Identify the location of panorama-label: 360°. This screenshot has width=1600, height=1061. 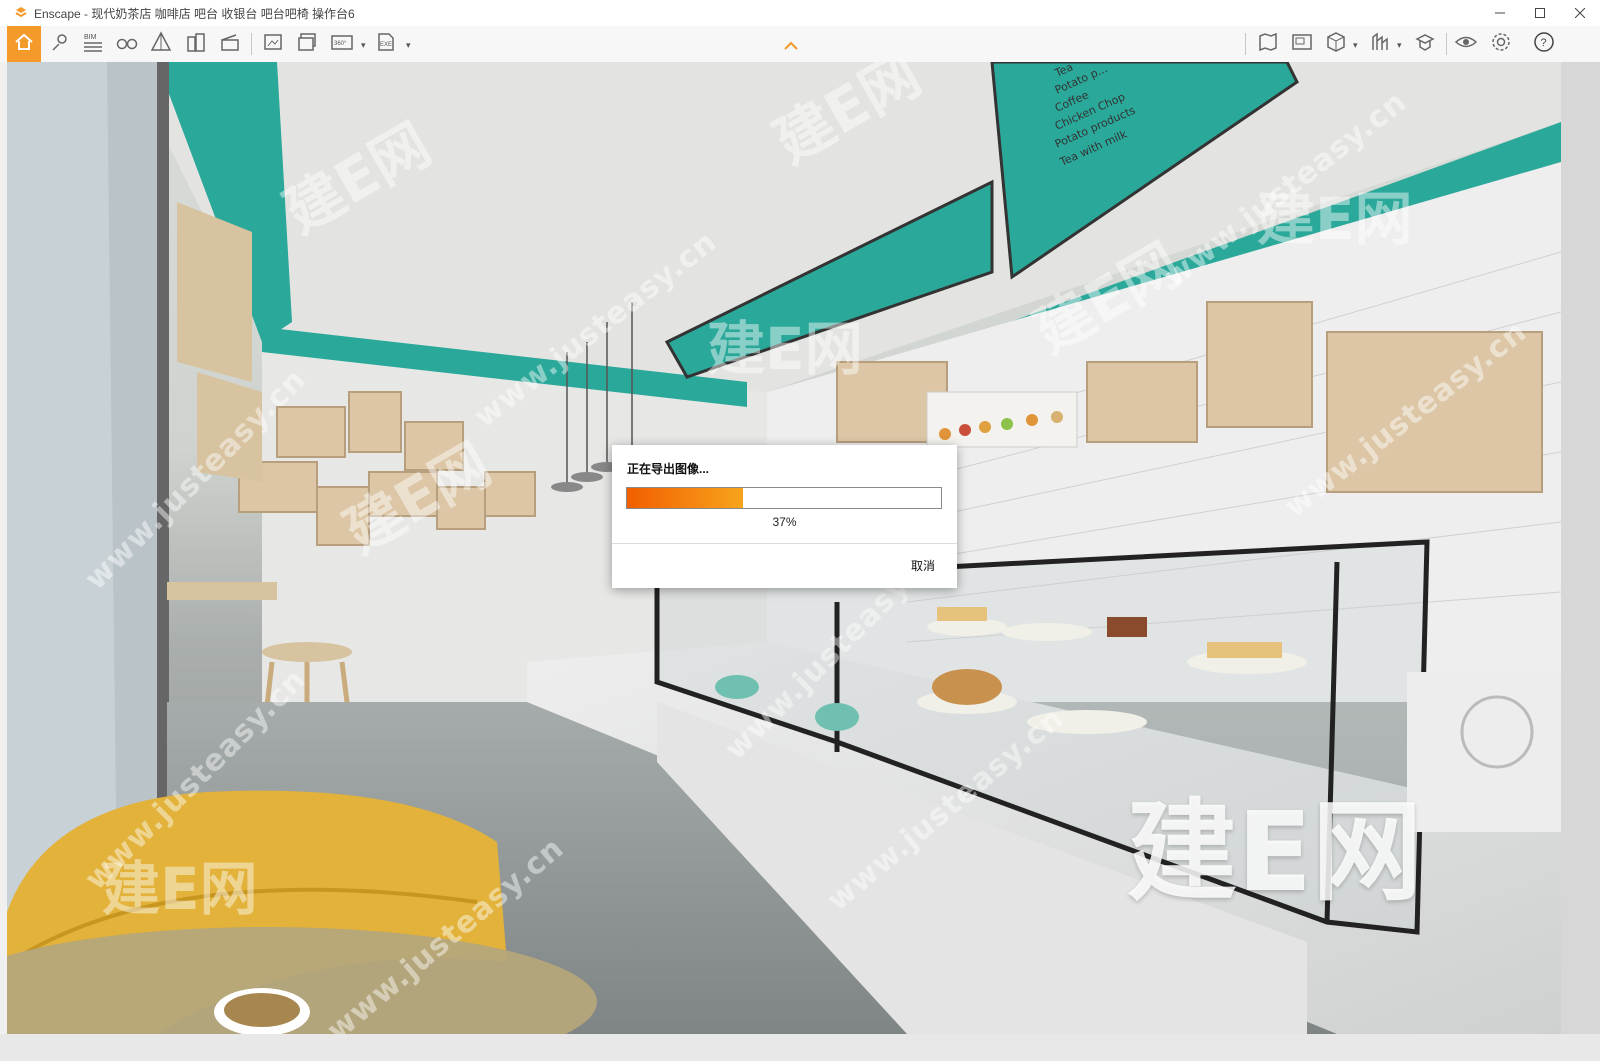
(340, 44).